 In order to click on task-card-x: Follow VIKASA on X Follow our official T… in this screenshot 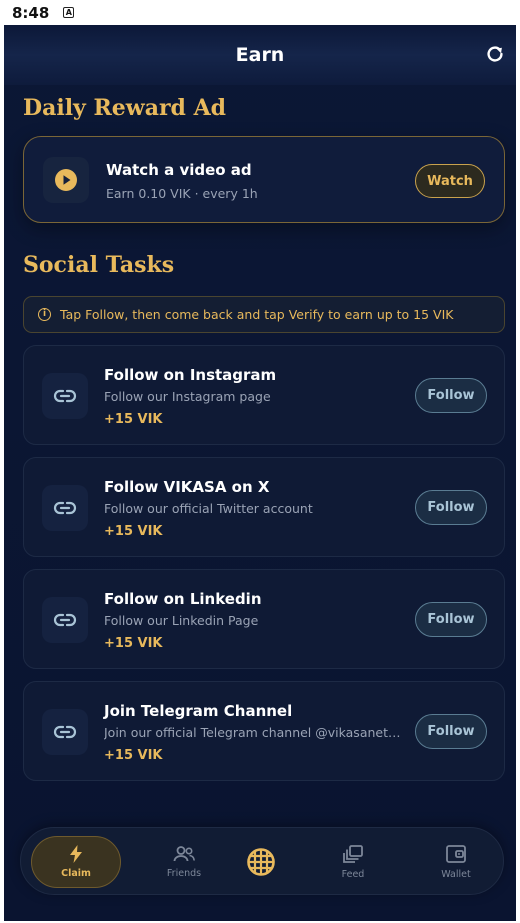, I will do `click(264, 507)`.